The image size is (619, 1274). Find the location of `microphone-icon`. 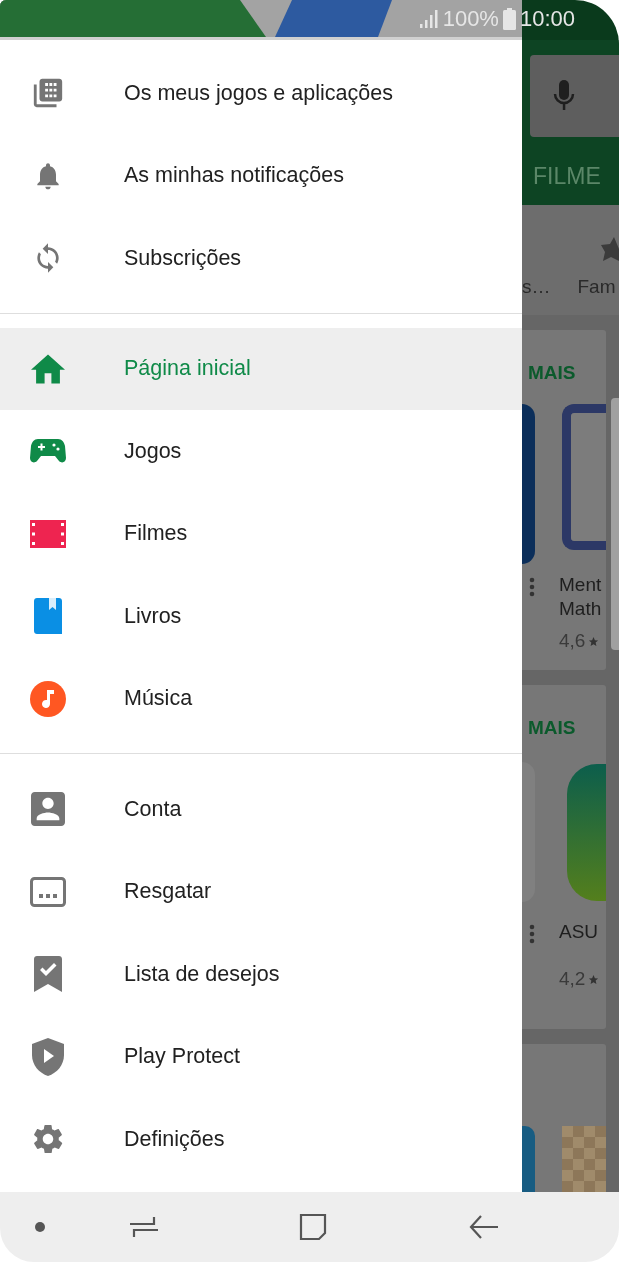

microphone-icon is located at coordinates (564, 96).